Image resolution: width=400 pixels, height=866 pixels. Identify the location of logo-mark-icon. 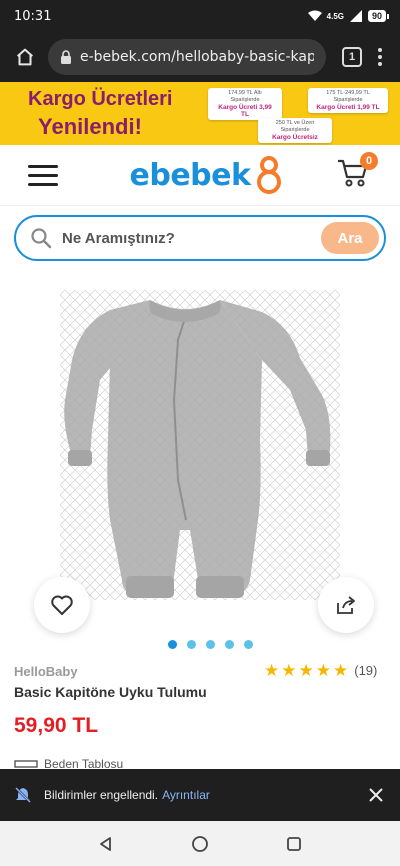
(269, 175).